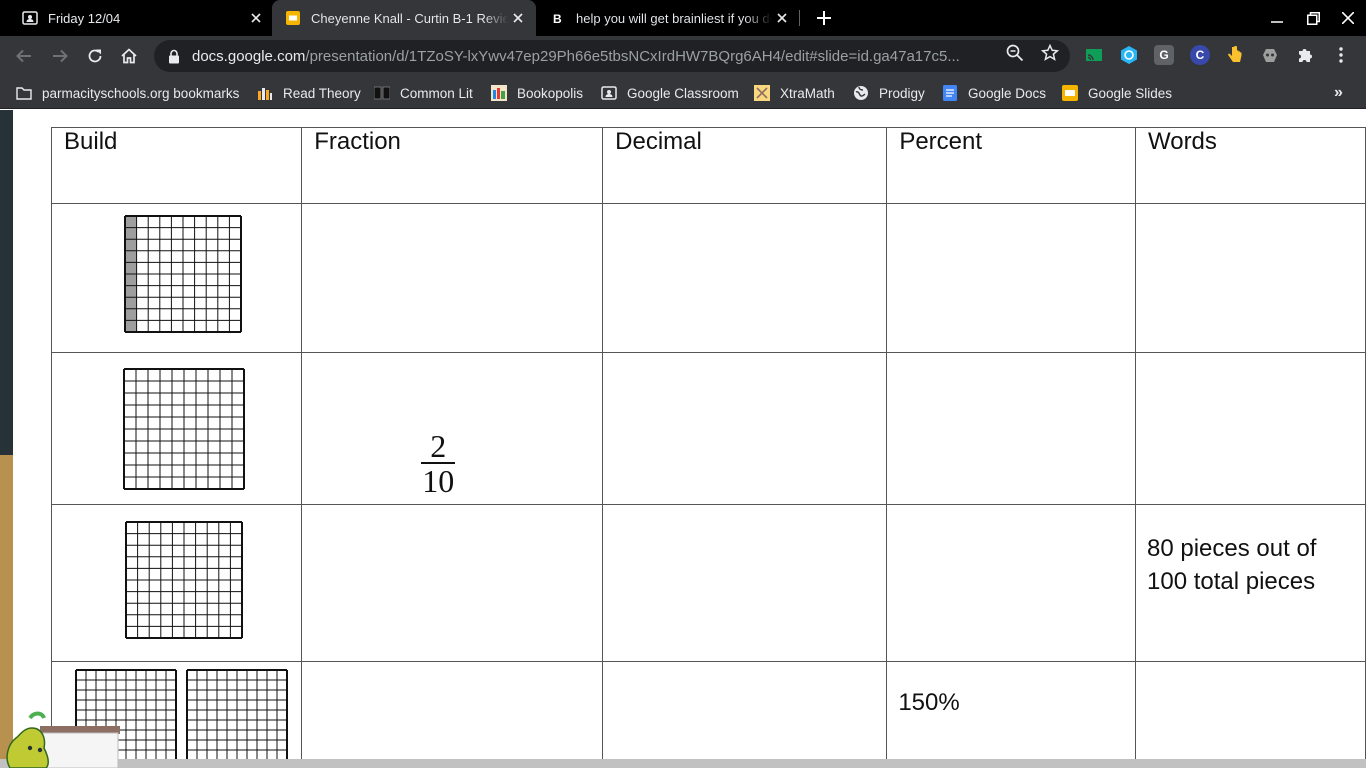 This screenshot has width=1366, height=768. What do you see at coordinates (929, 702) in the screenshot?
I see `percent-text: 150%` at bounding box center [929, 702].